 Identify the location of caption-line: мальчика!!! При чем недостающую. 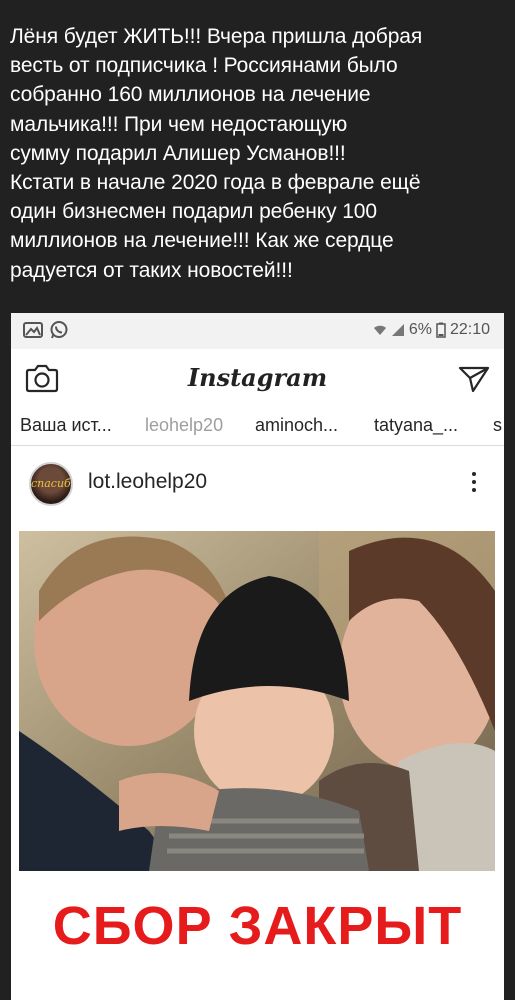
(179, 124).